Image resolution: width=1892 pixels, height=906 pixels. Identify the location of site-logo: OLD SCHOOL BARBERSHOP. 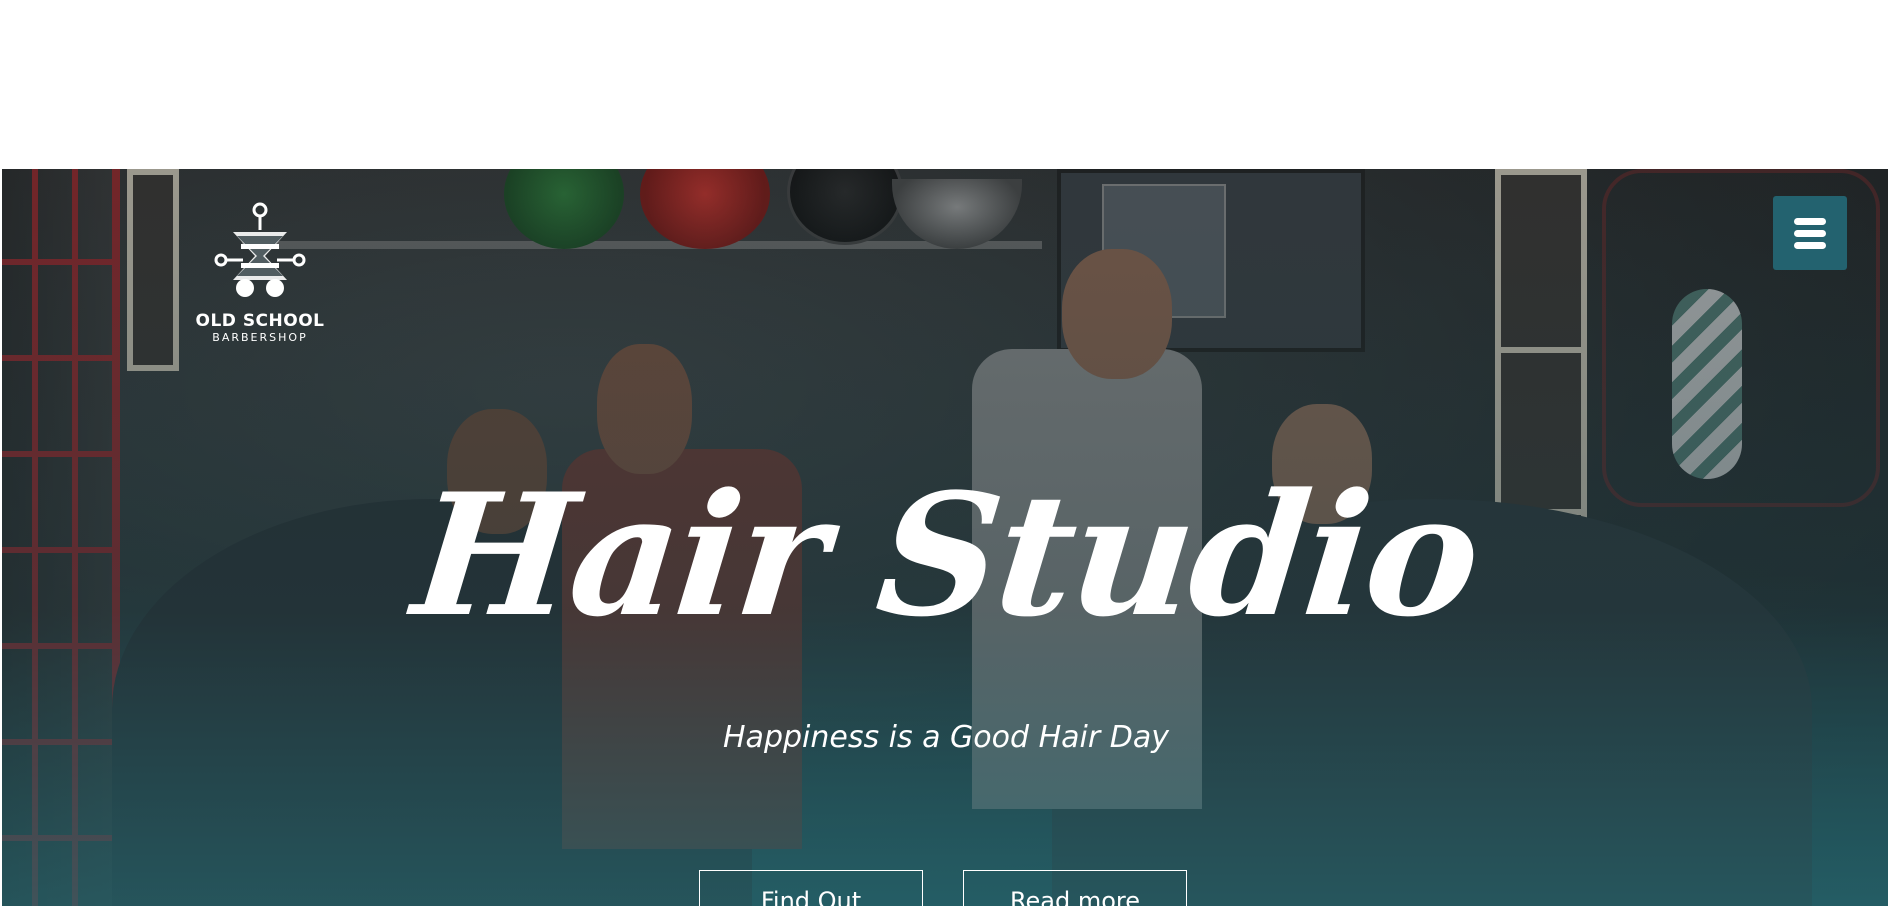
(260, 272).